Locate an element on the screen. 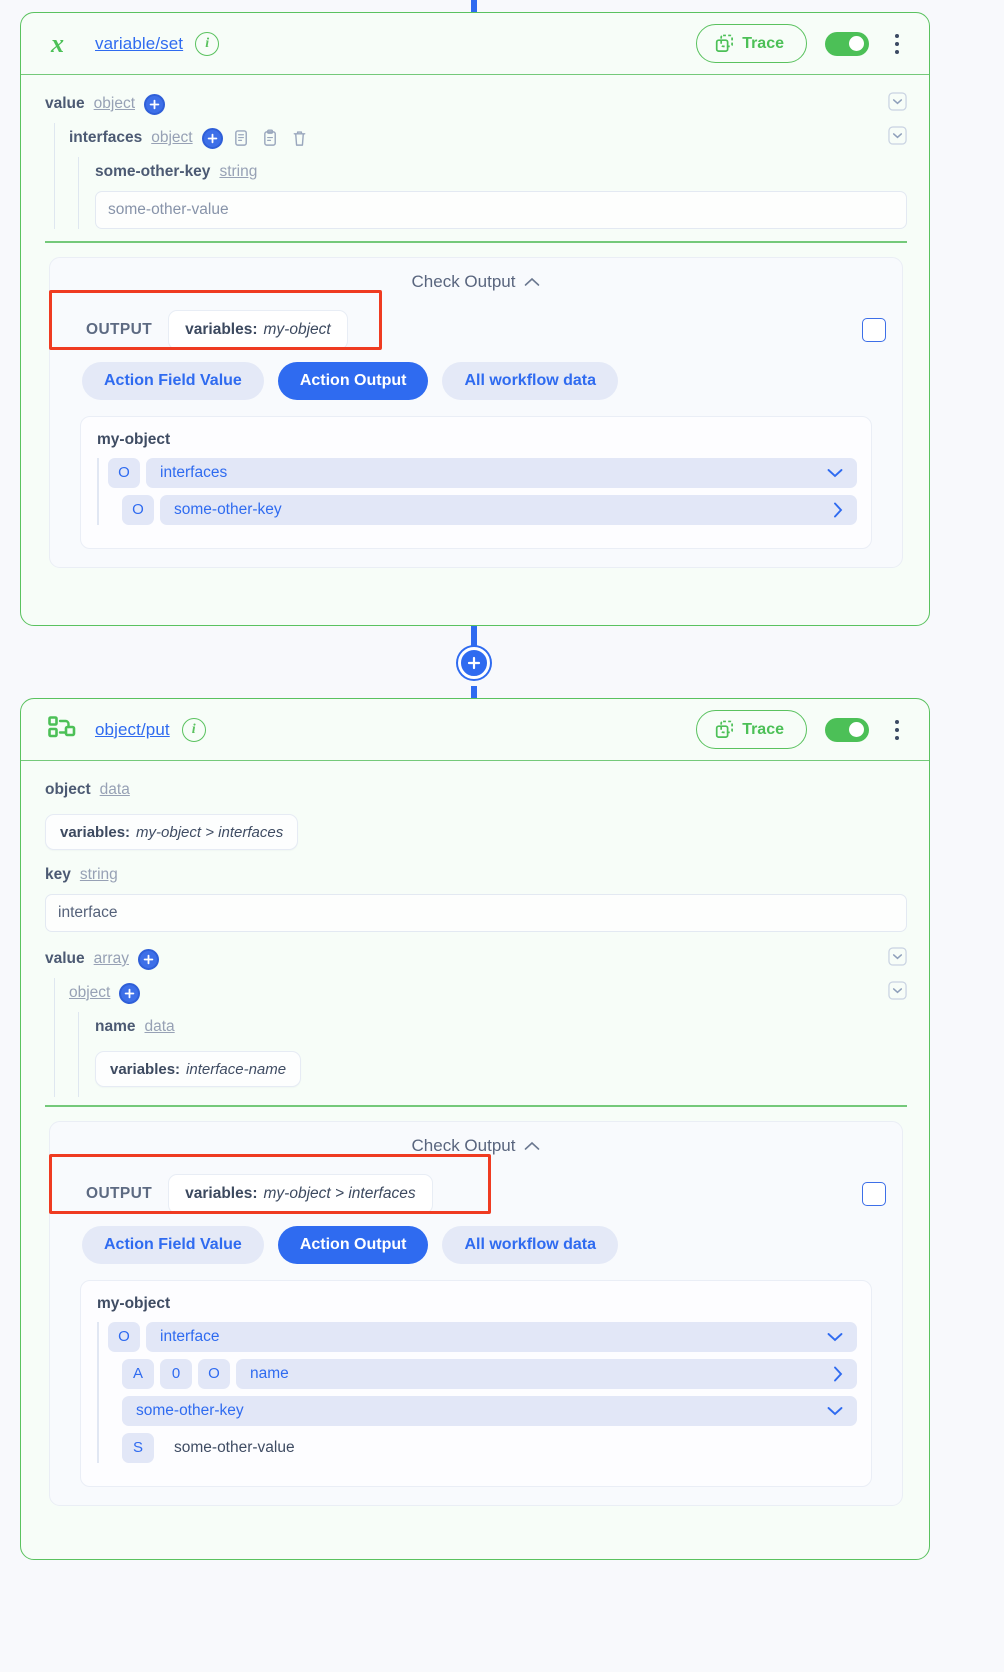 Image resolution: width=1004 pixels, height=1672 pixels. node-title-link: object/put is located at coordinates (132, 730).